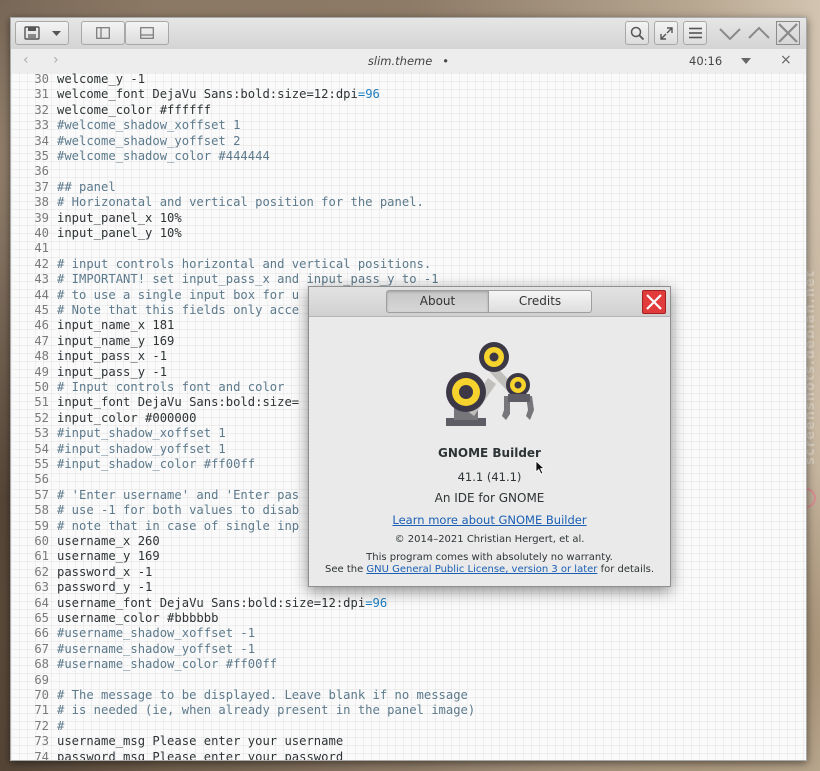 Image resolution: width=820 pixels, height=771 pixels. I want to click on code-text: welcome_color #ffffff, so click(134, 109).